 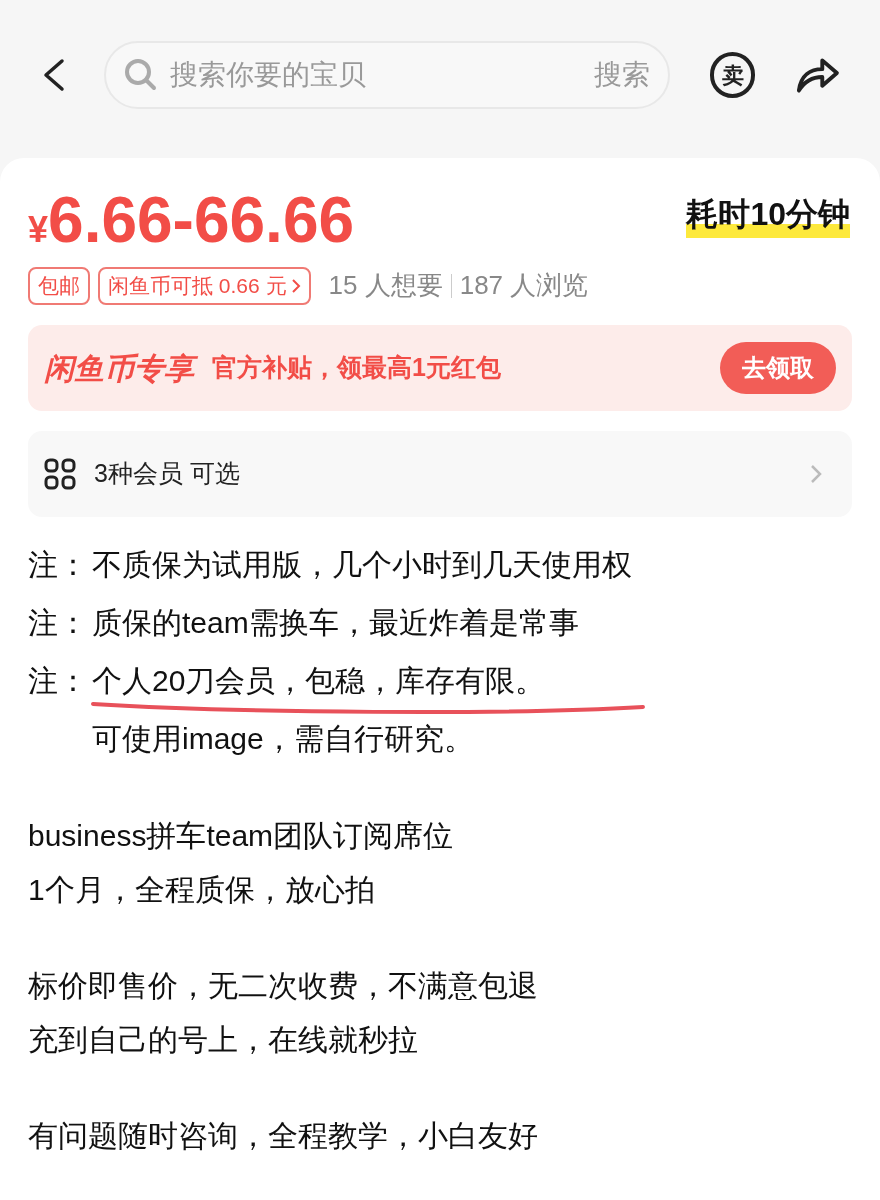 What do you see at coordinates (60, 474) in the screenshot?
I see `grid-icon` at bounding box center [60, 474].